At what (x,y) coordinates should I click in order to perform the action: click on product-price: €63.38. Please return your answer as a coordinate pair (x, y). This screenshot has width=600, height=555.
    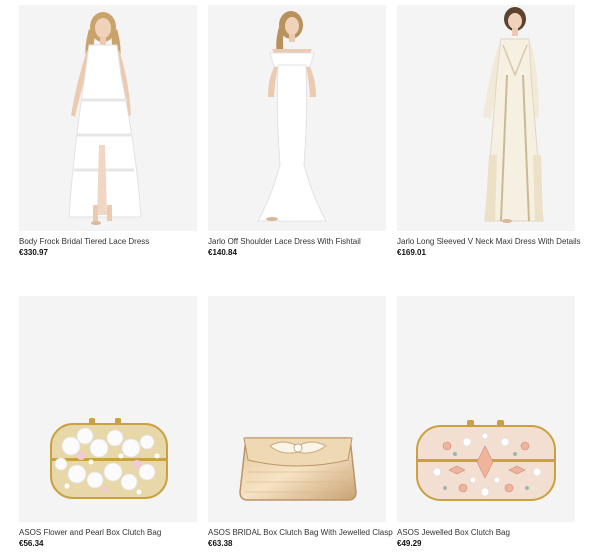
    Looking at the image, I should click on (220, 543).